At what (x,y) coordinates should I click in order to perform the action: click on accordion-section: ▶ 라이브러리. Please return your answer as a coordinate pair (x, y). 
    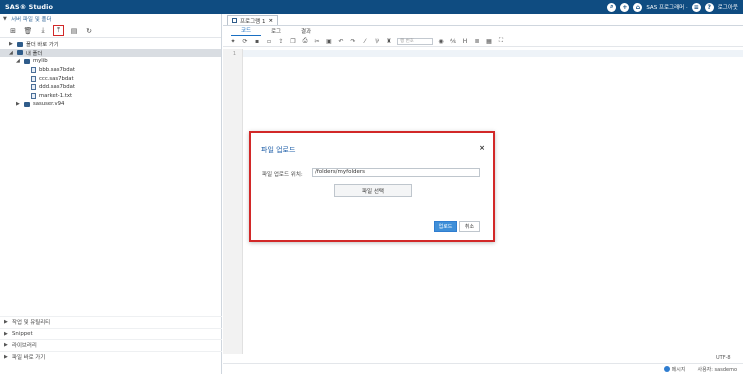
    Looking at the image, I should click on (111, 345).